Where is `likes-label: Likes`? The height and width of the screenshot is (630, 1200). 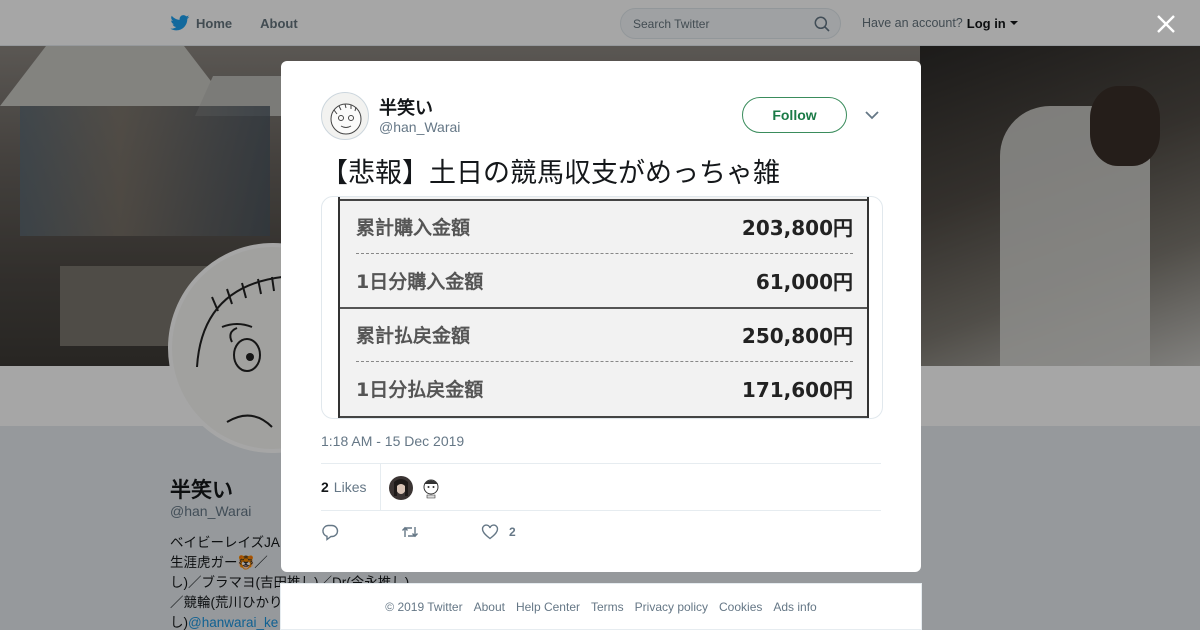
likes-label: Likes is located at coordinates (350, 487).